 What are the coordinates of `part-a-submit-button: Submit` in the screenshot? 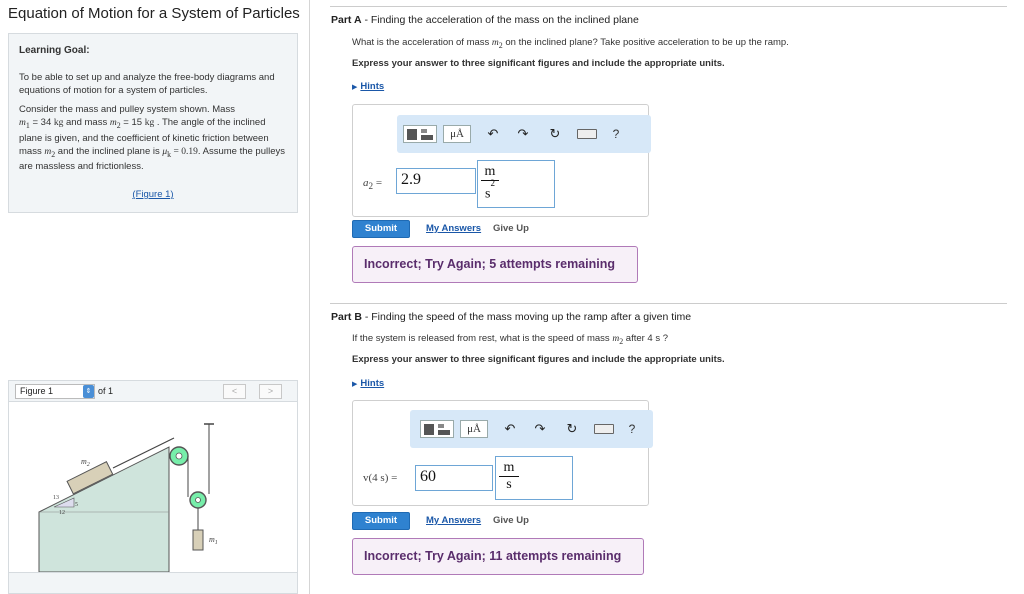 It's located at (381, 229).